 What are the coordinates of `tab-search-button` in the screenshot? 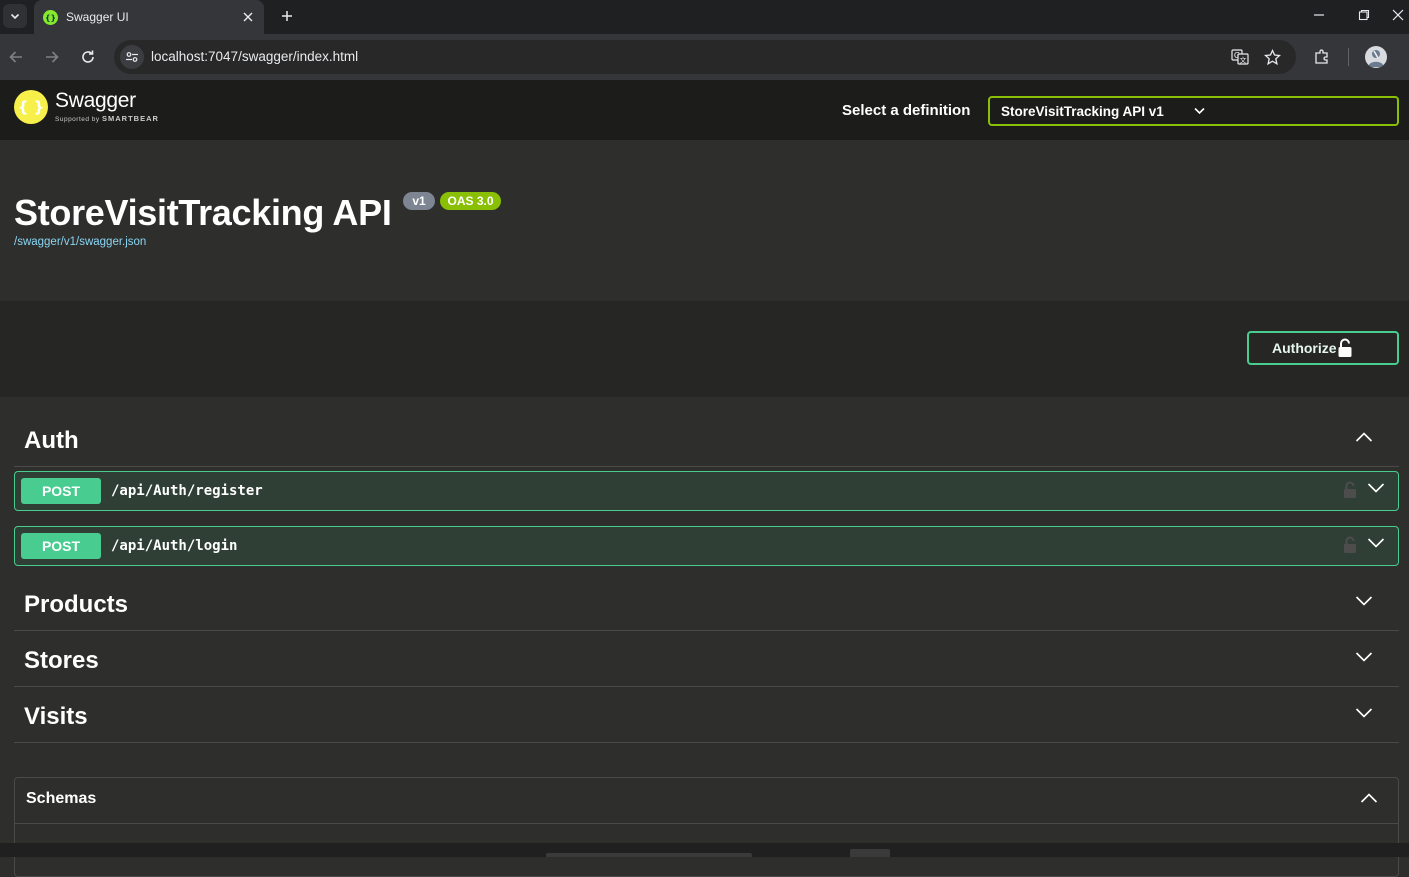 It's located at (15, 16).